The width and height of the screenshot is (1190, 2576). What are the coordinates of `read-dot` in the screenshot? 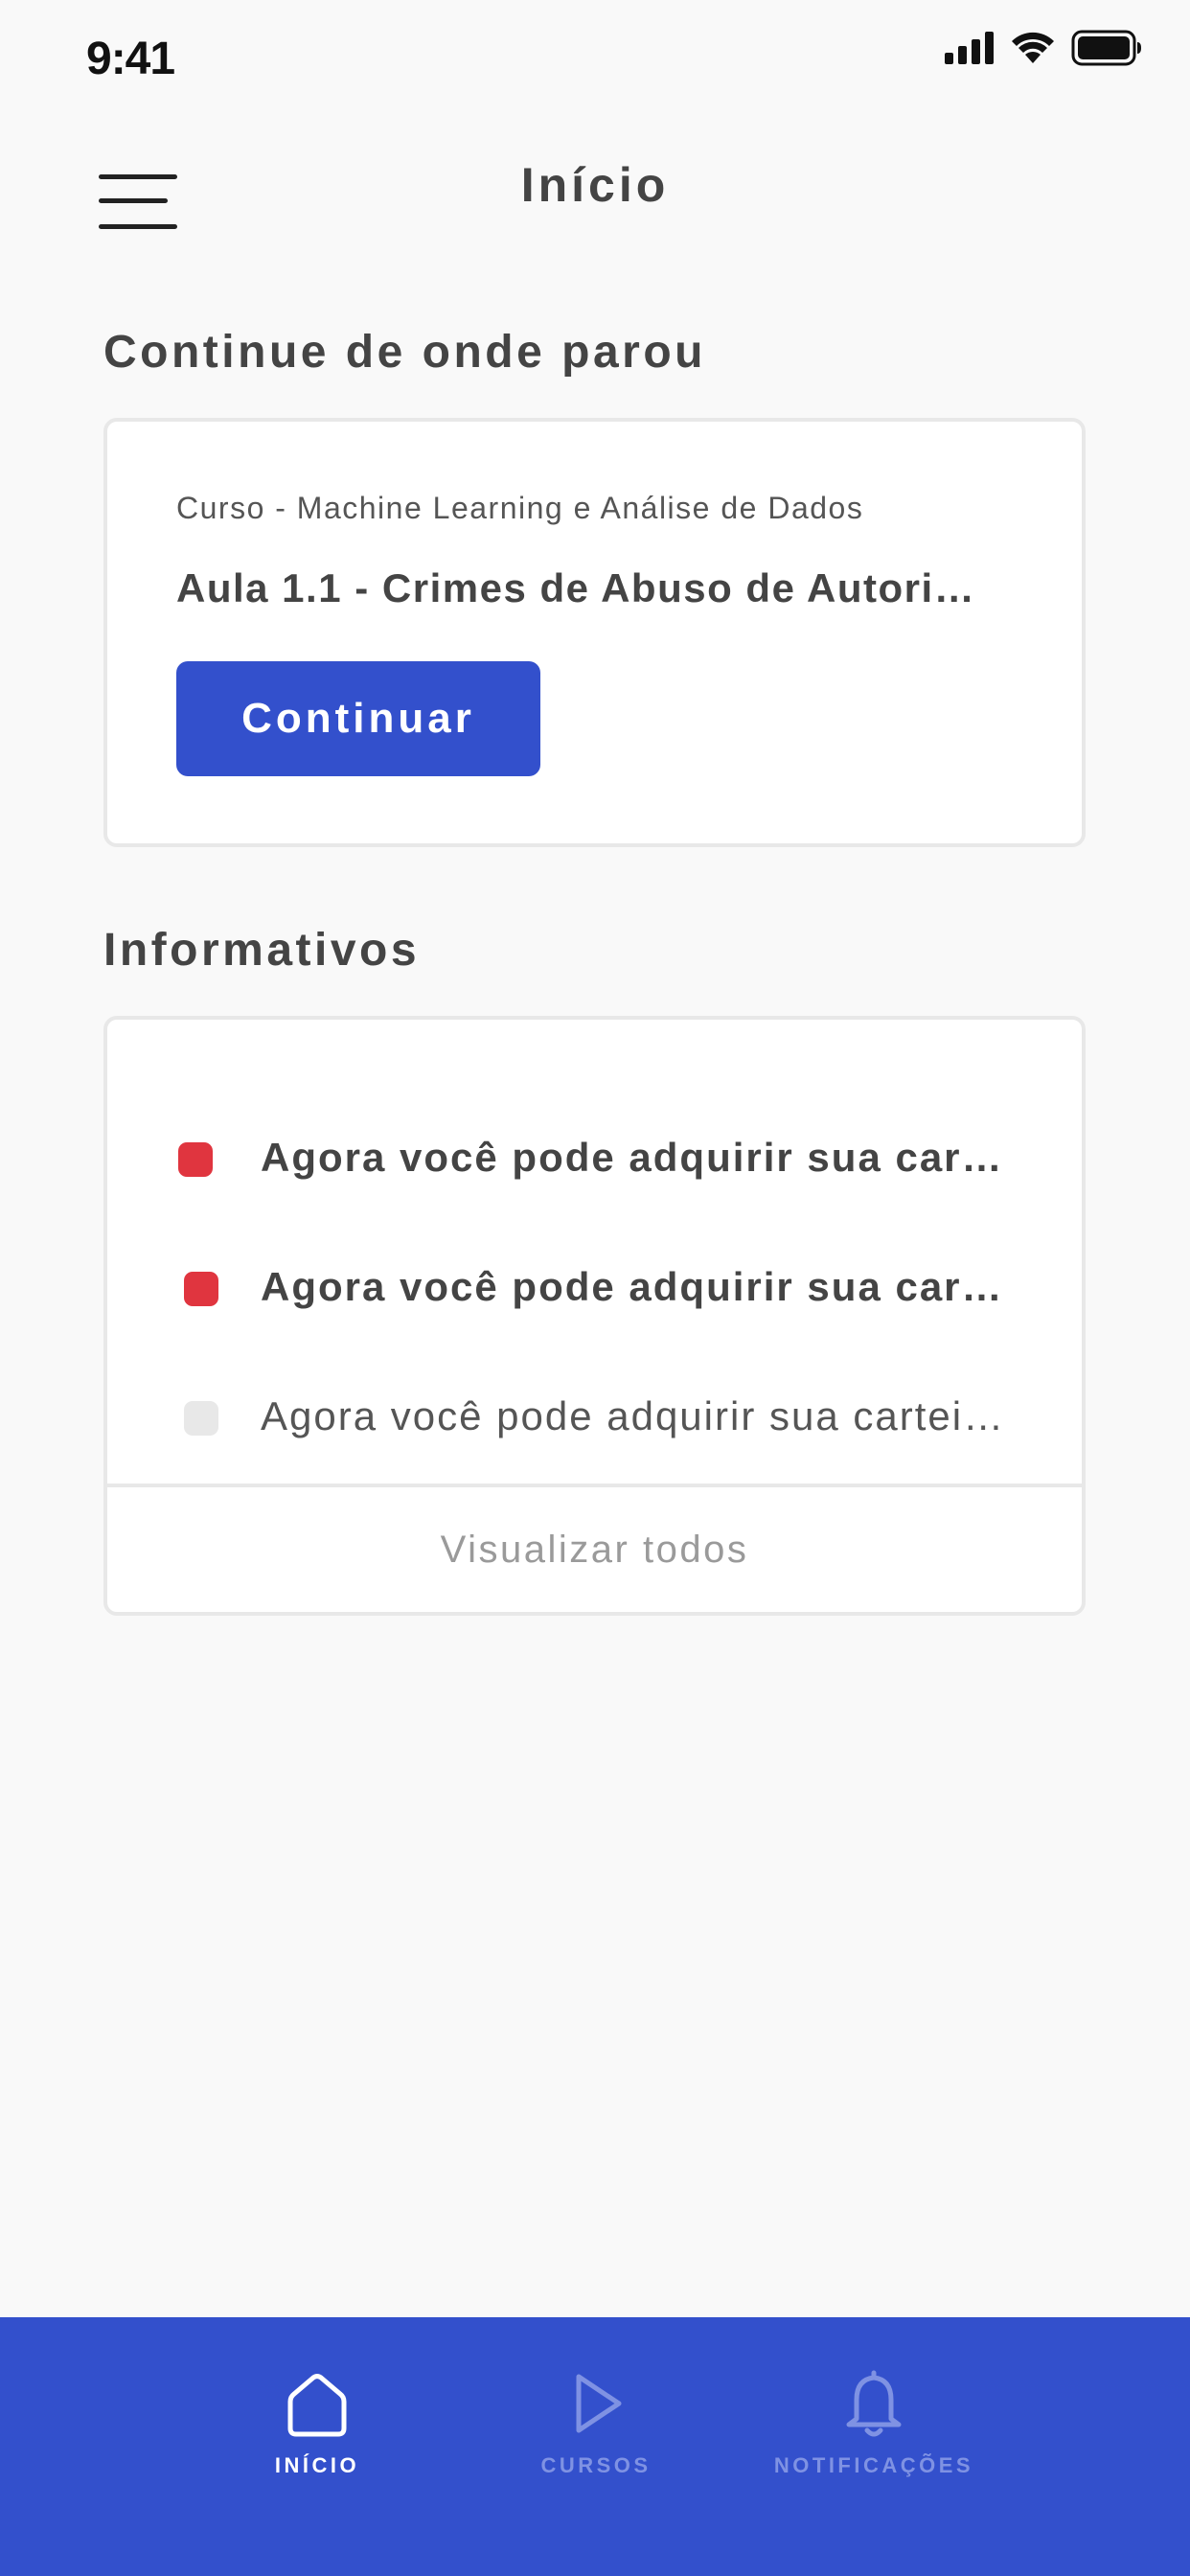 It's located at (201, 1418).